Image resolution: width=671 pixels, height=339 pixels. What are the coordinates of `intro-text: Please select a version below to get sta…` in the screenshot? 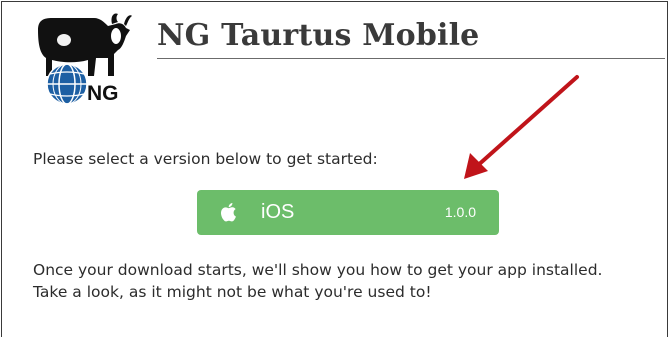 It's located at (205, 159).